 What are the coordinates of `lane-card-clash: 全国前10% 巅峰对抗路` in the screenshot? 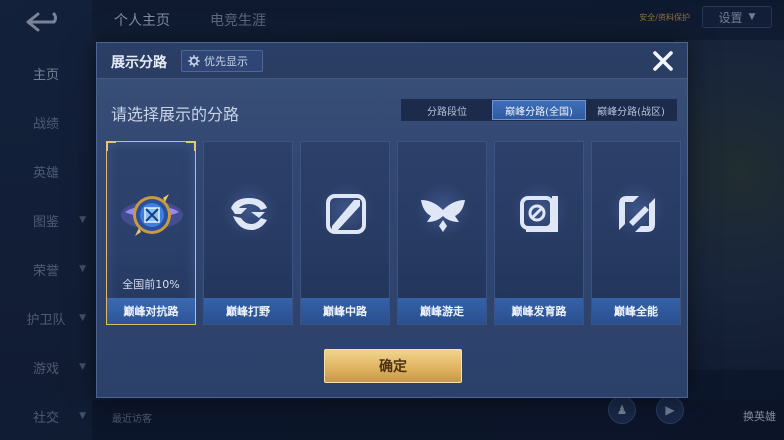 It's located at (151, 233).